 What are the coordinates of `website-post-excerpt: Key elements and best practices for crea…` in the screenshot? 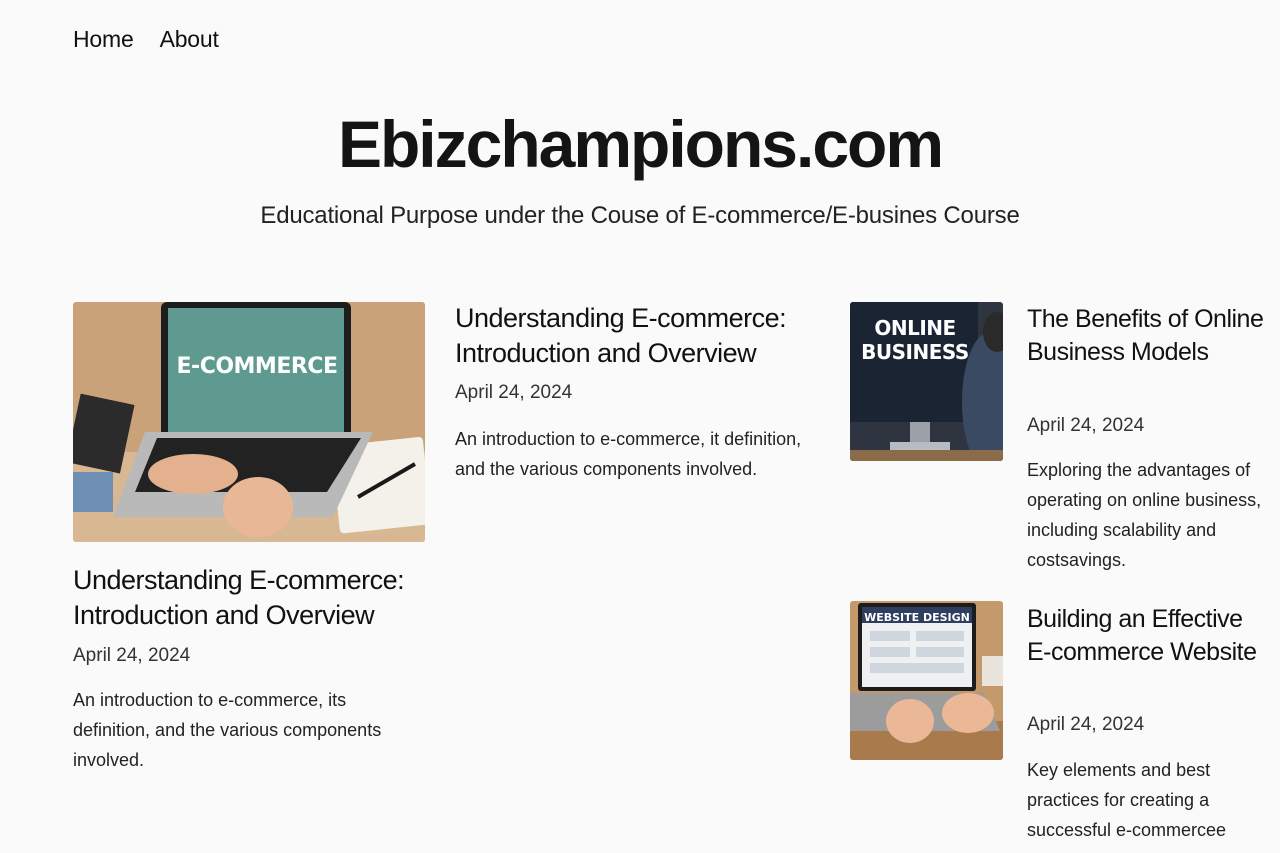 It's located at (1127, 800).